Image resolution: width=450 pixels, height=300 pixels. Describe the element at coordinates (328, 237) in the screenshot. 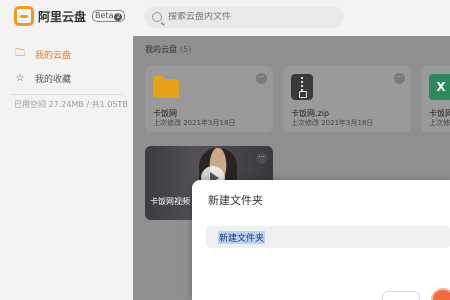

I see `folder-name-input: 新建文件夹` at that location.